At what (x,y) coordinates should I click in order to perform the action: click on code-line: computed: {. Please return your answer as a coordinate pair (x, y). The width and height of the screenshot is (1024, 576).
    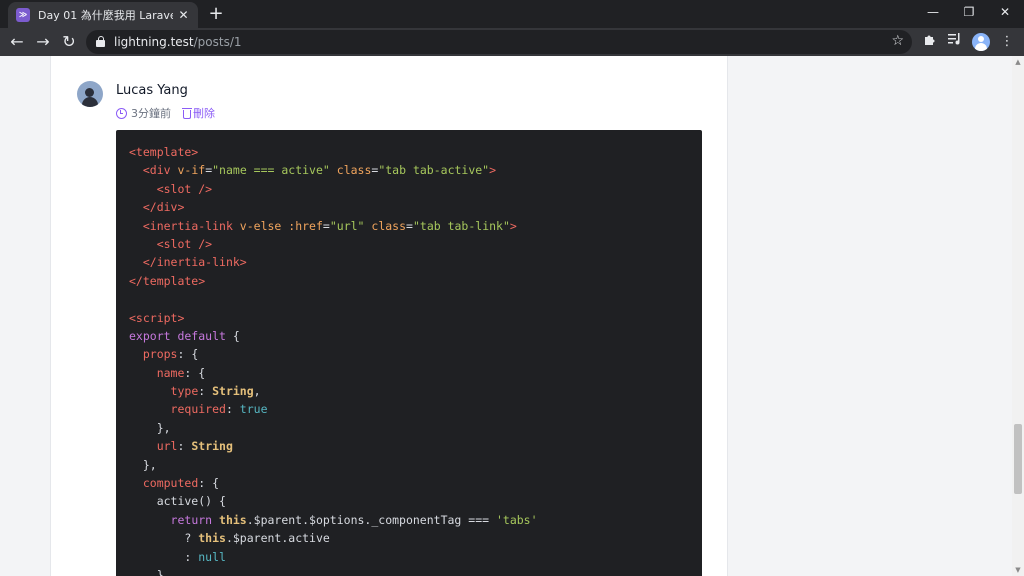
    Looking at the image, I should click on (415, 483).